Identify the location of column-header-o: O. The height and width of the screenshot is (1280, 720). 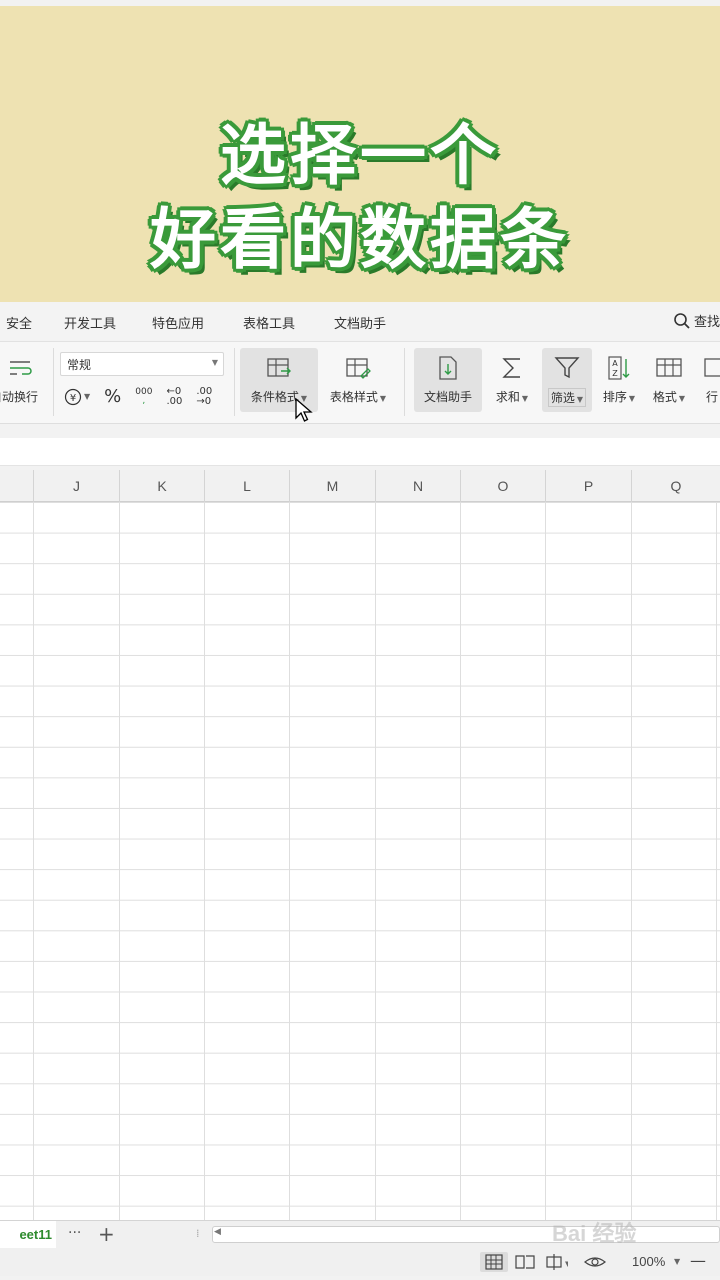
(502, 486).